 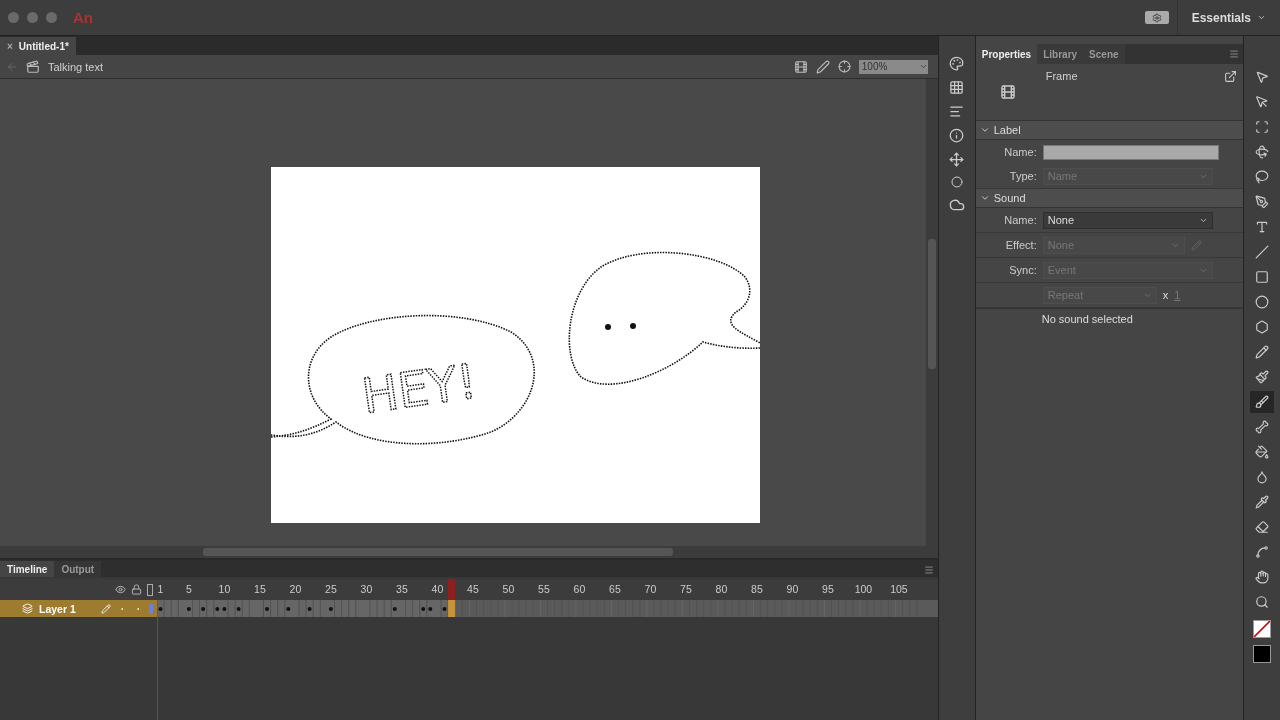 I want to click on grid-icon, so click(x=957, y=87).